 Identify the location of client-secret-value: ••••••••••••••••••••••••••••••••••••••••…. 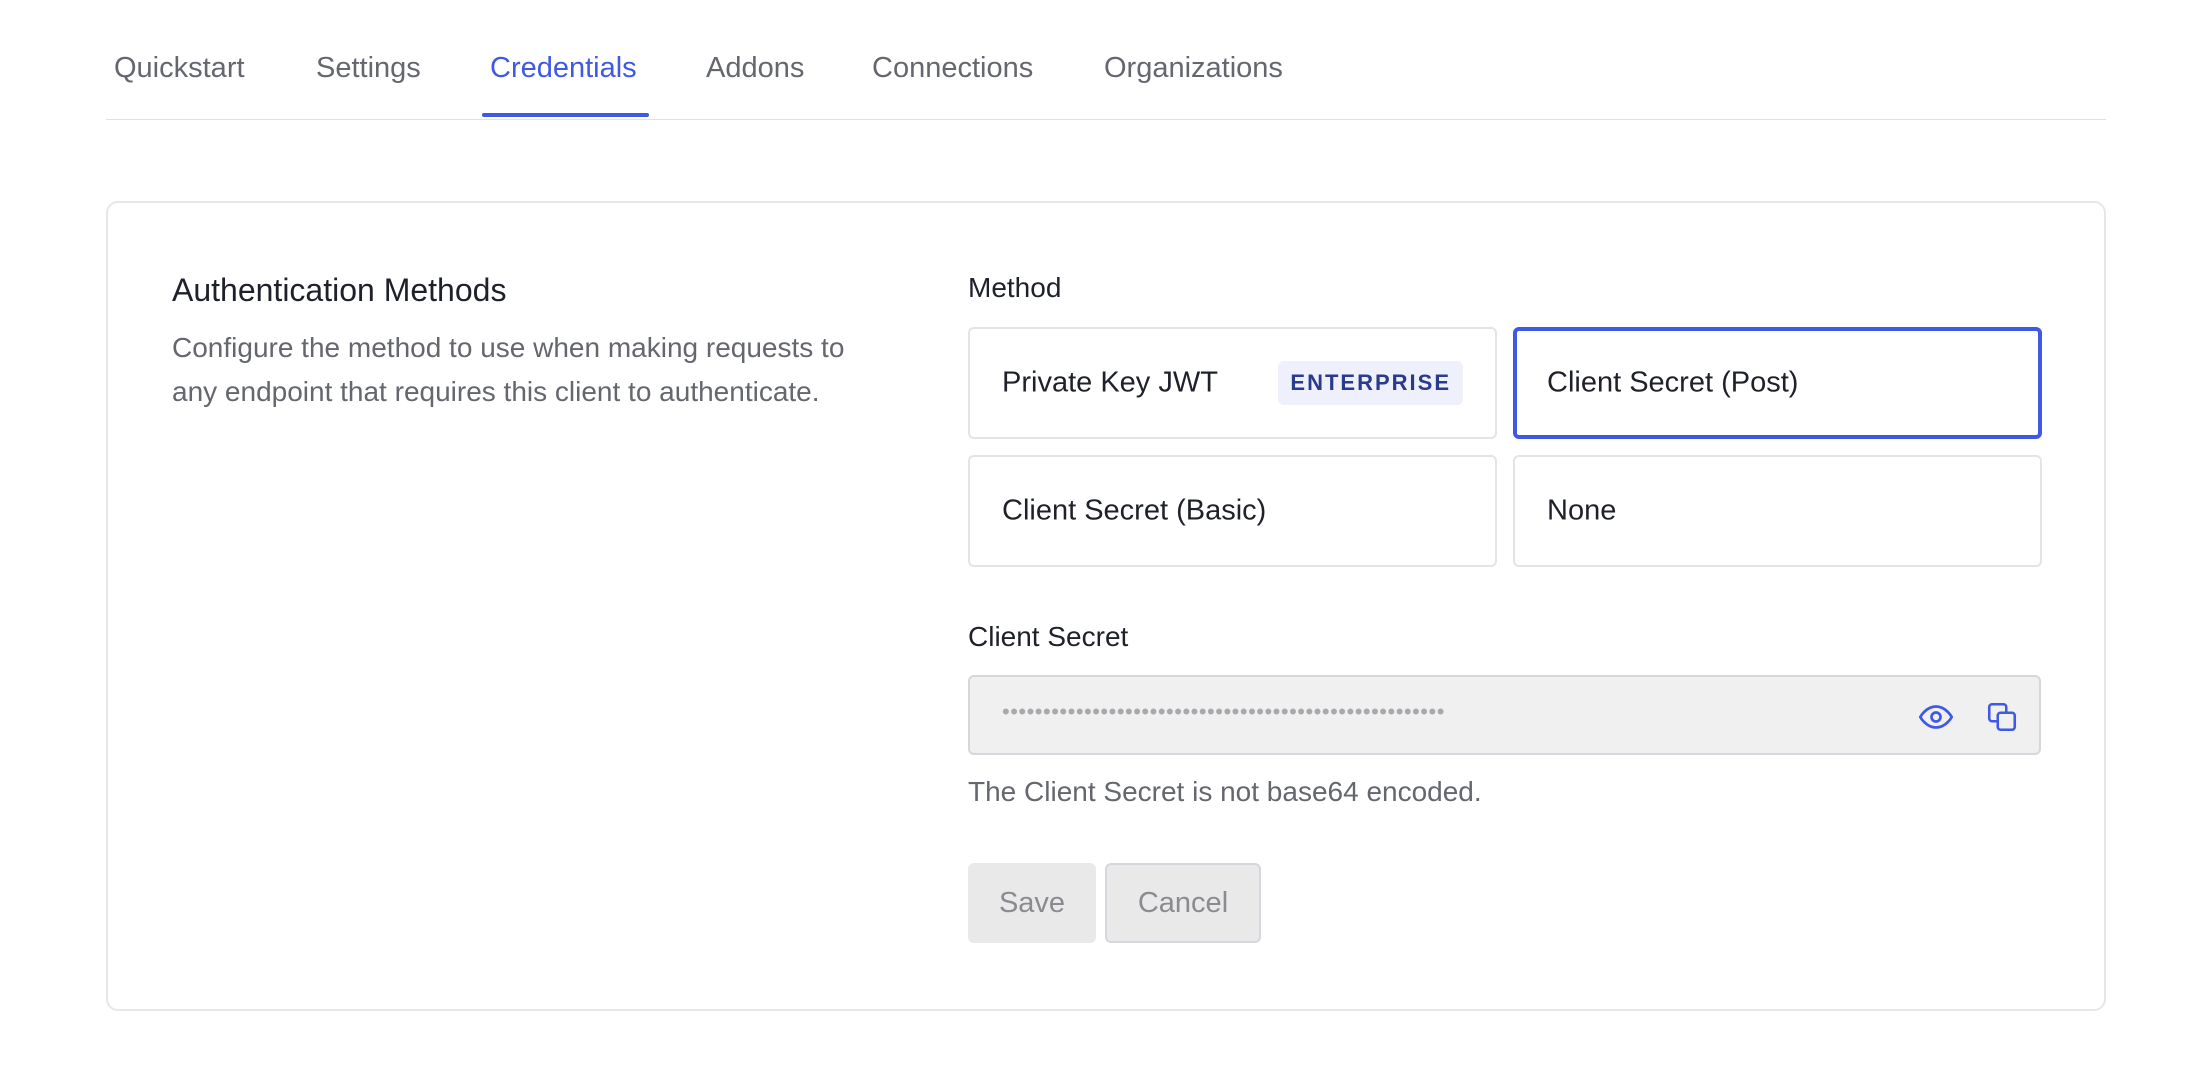
(1223, 711).